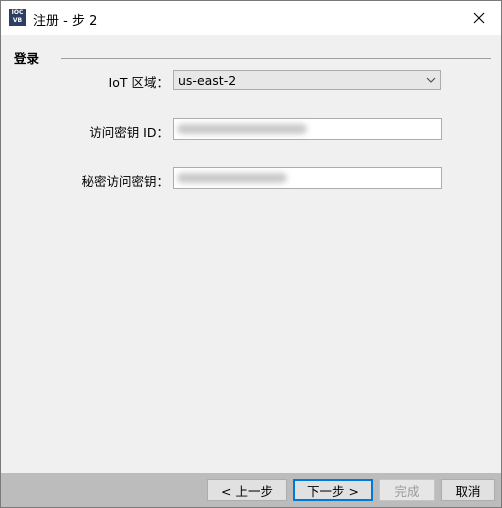 The image size is (502, 508). I want to click on iot-region-value: us-east-2, so click(207, 80).